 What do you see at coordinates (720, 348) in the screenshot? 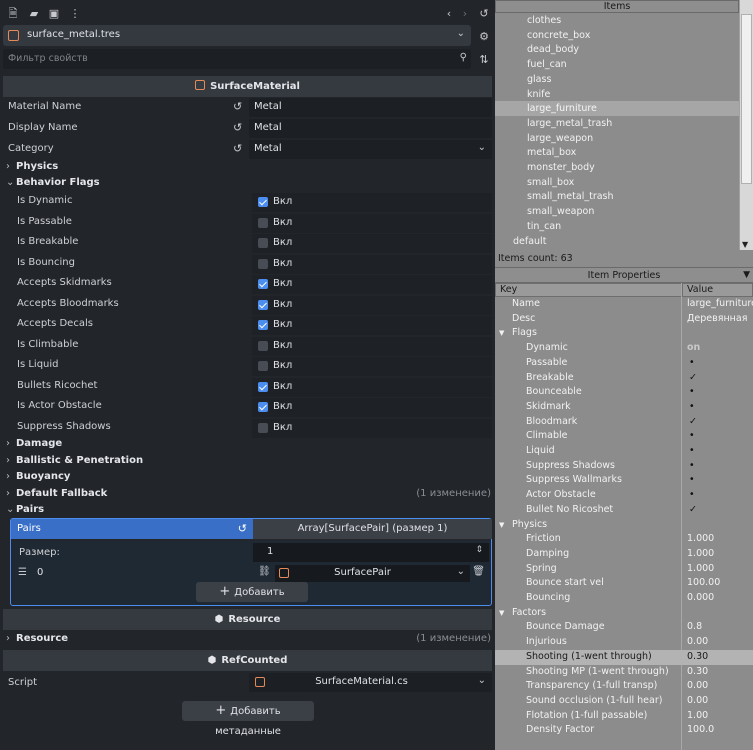
I see `property-value: on` at bounding box center [720, 348].